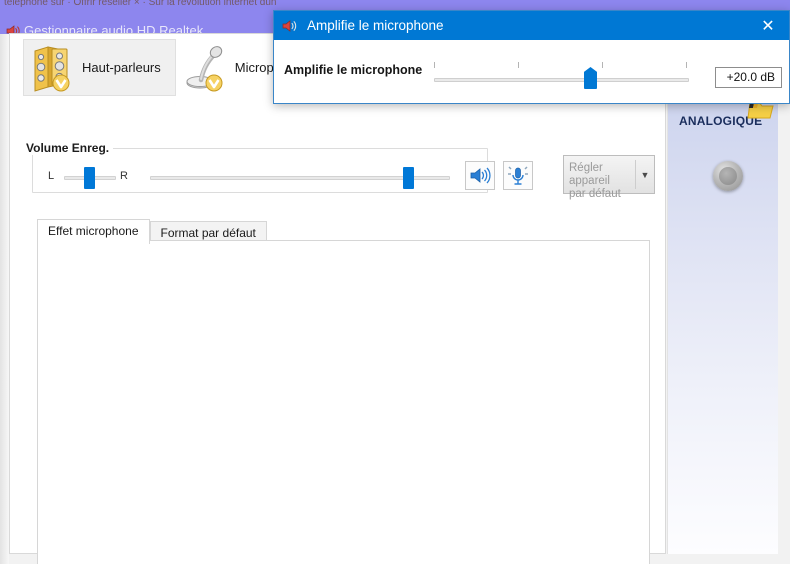 The width and height of the screenshot is (790, 564). Describe the element at coordinates (561, 80) in the screenshot. I see `boost-slider-track` at that location.